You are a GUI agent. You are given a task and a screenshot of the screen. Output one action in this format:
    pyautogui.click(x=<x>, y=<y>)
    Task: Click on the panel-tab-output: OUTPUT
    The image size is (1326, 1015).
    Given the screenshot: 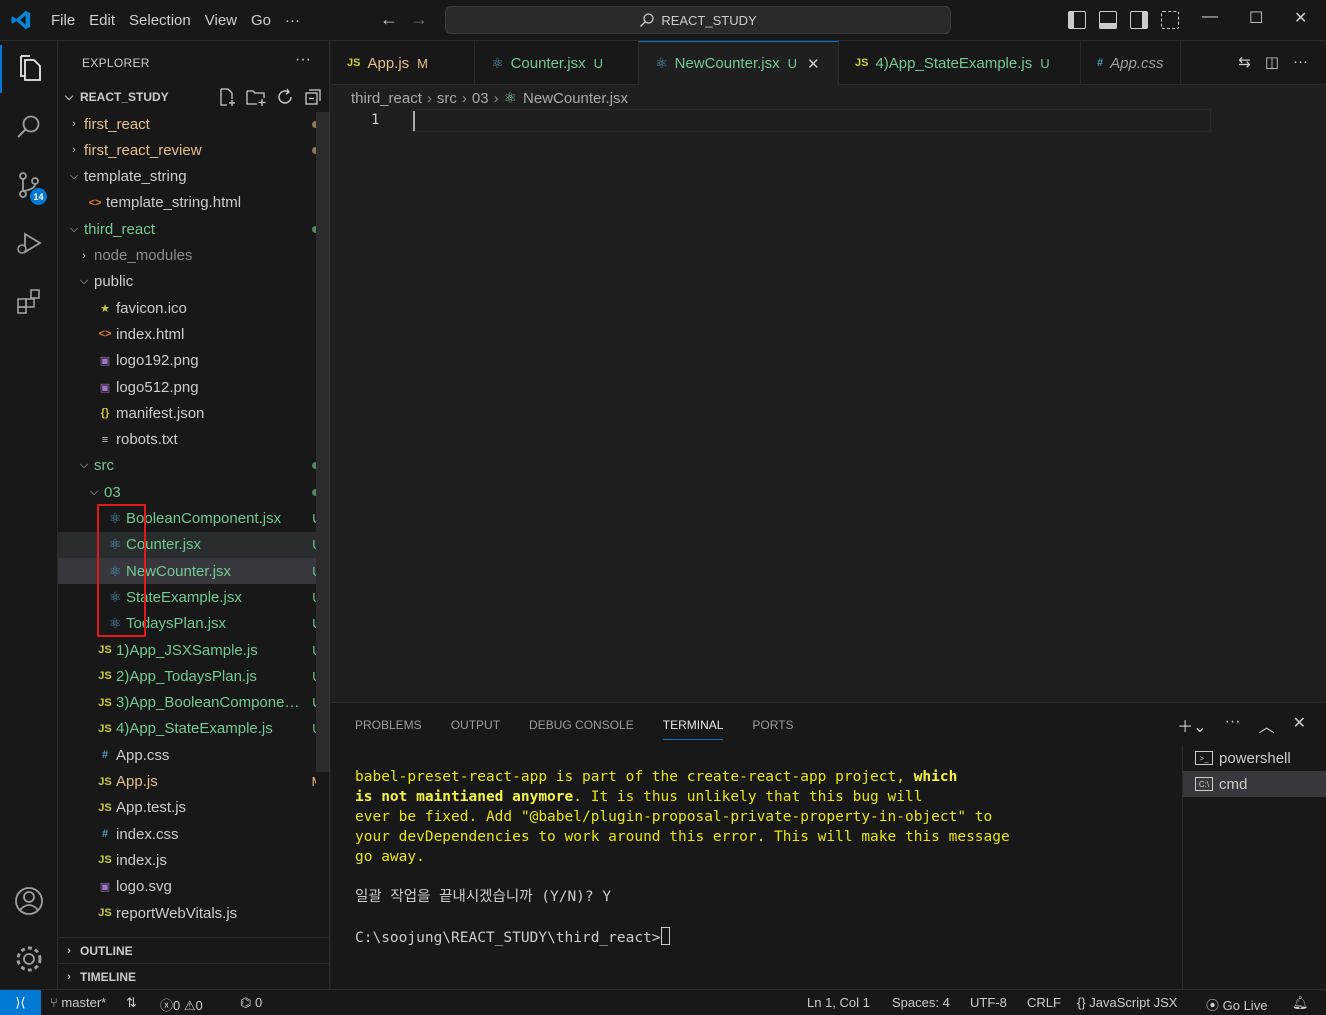 What is the action you would take?
    pyautogui.click(x=475, y=729)
    